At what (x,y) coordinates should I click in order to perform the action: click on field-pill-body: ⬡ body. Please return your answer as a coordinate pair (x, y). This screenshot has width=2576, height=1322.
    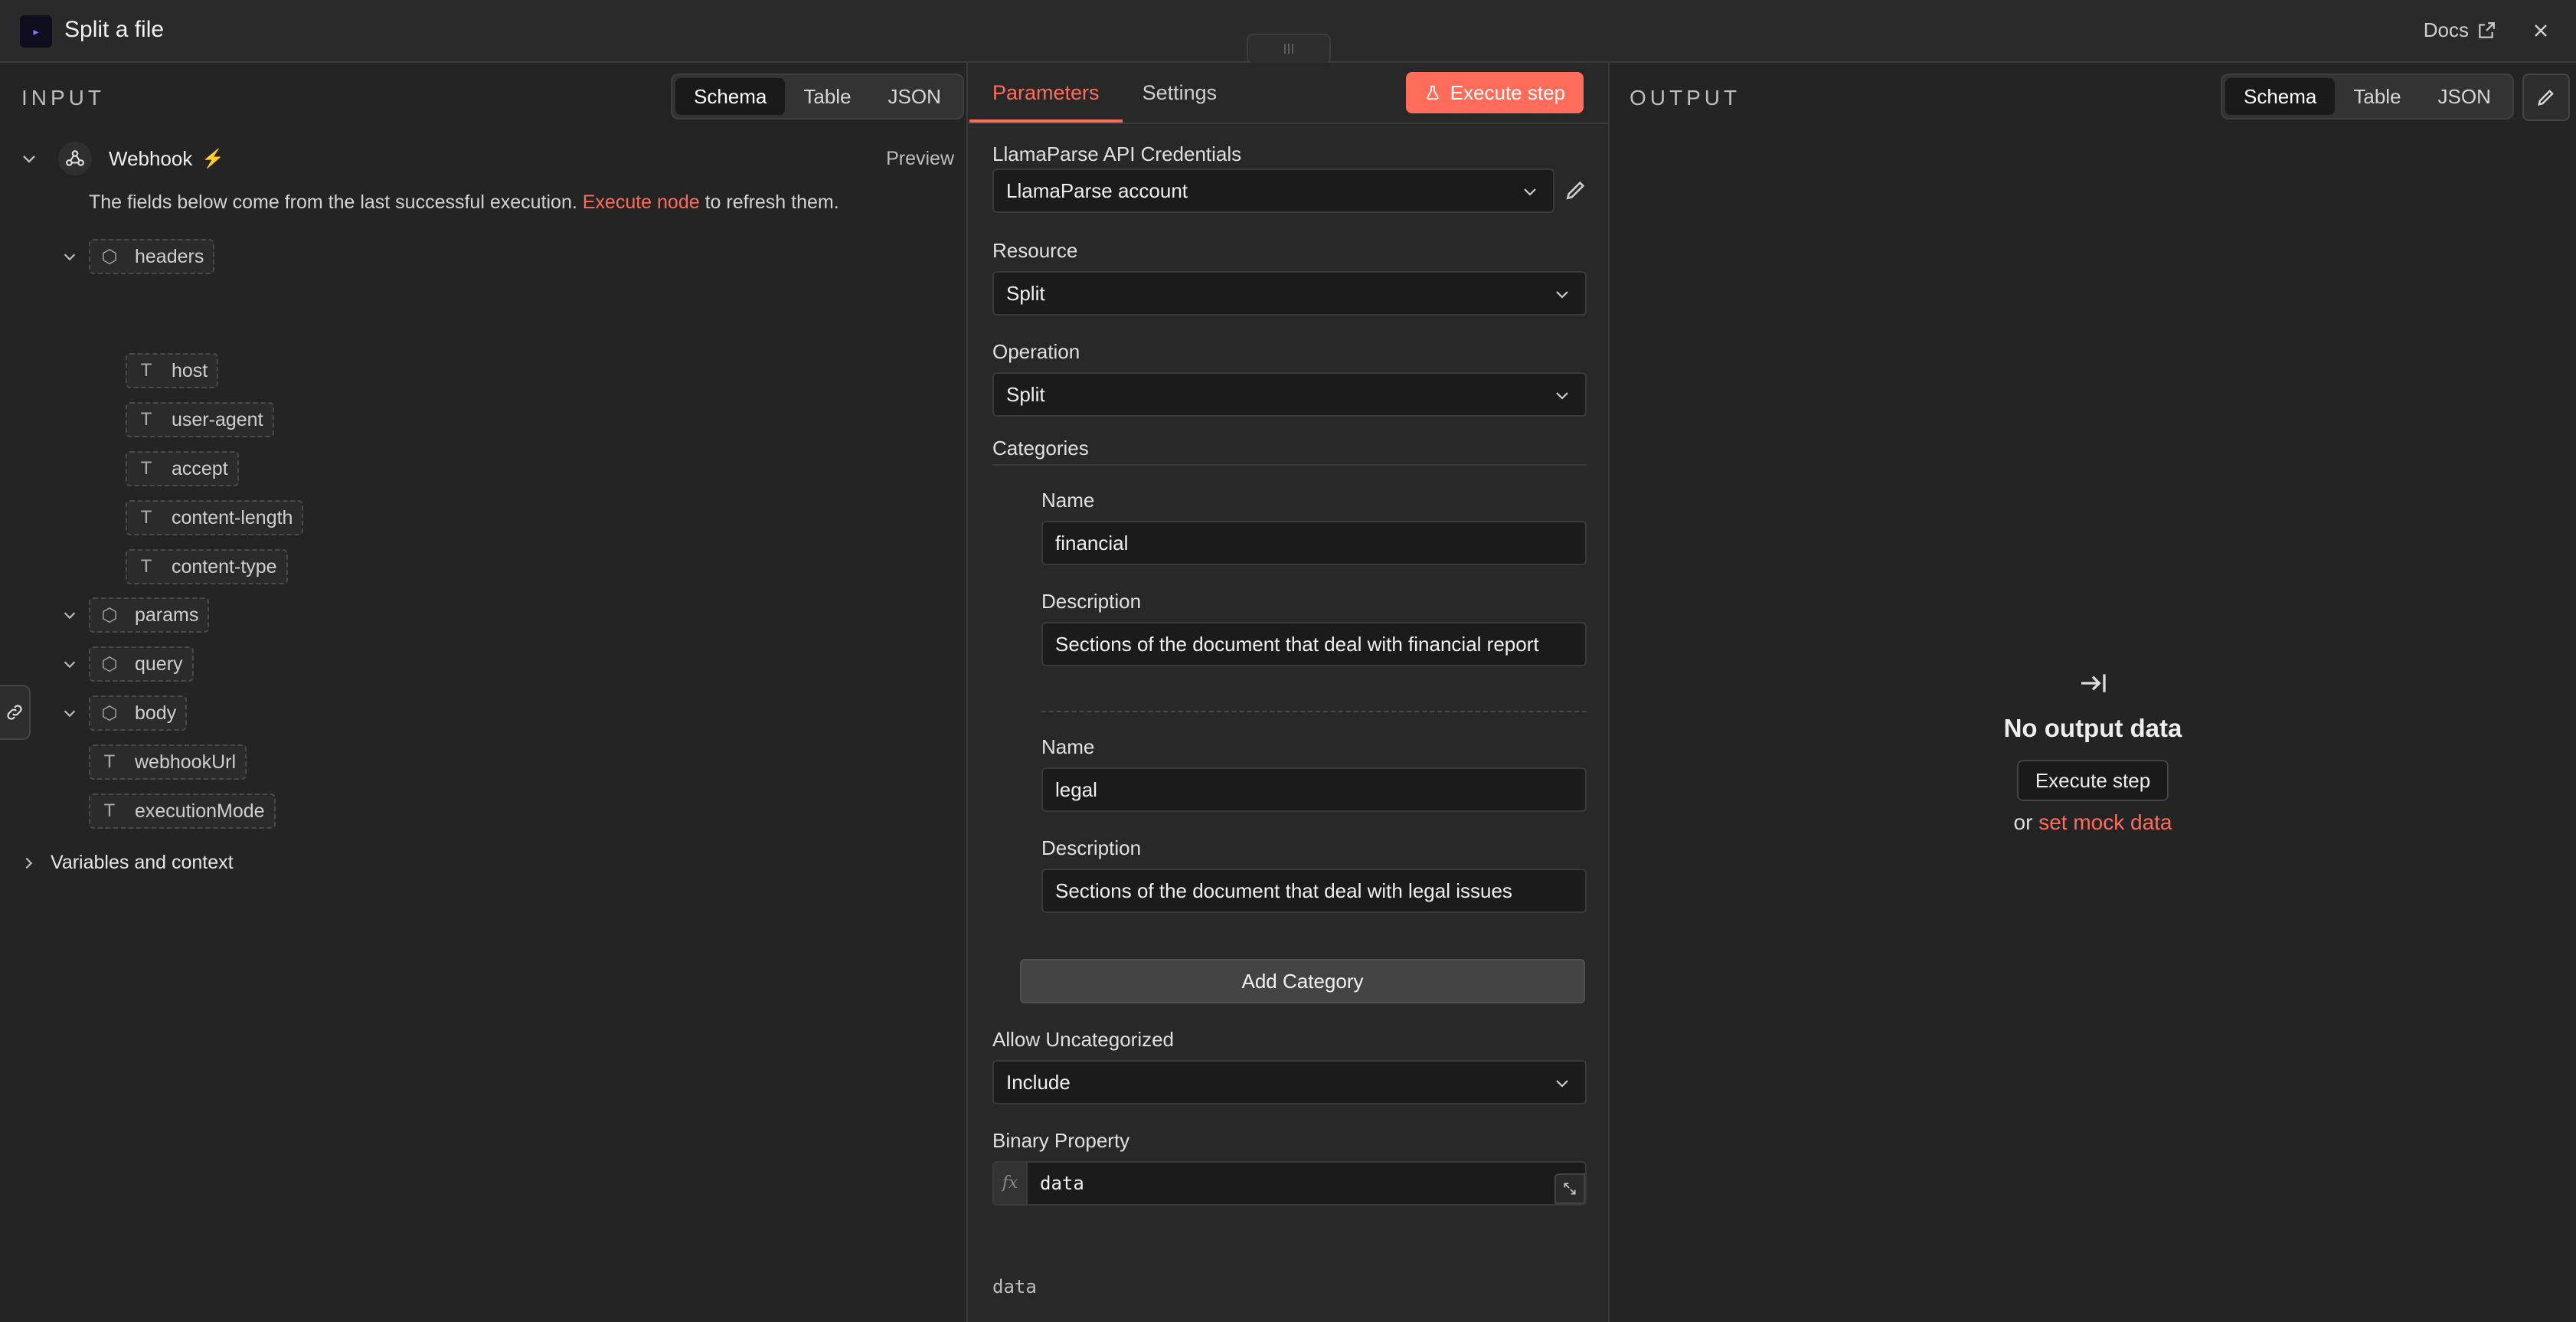
    Looking at the image, I should click on (138, 713).